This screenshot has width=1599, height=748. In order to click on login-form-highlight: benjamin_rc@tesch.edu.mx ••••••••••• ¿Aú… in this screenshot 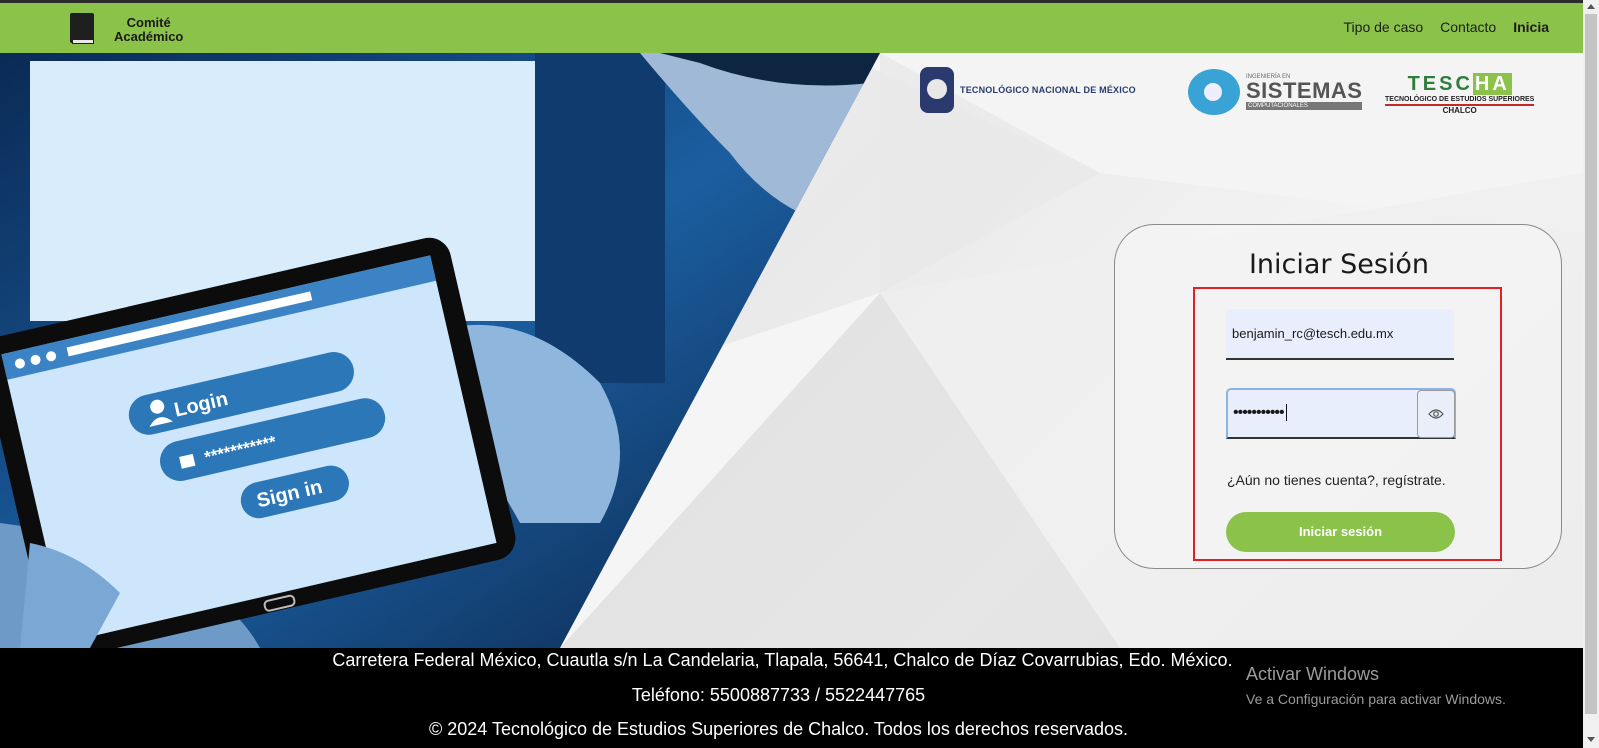, I will do `click(1347, 424)`.